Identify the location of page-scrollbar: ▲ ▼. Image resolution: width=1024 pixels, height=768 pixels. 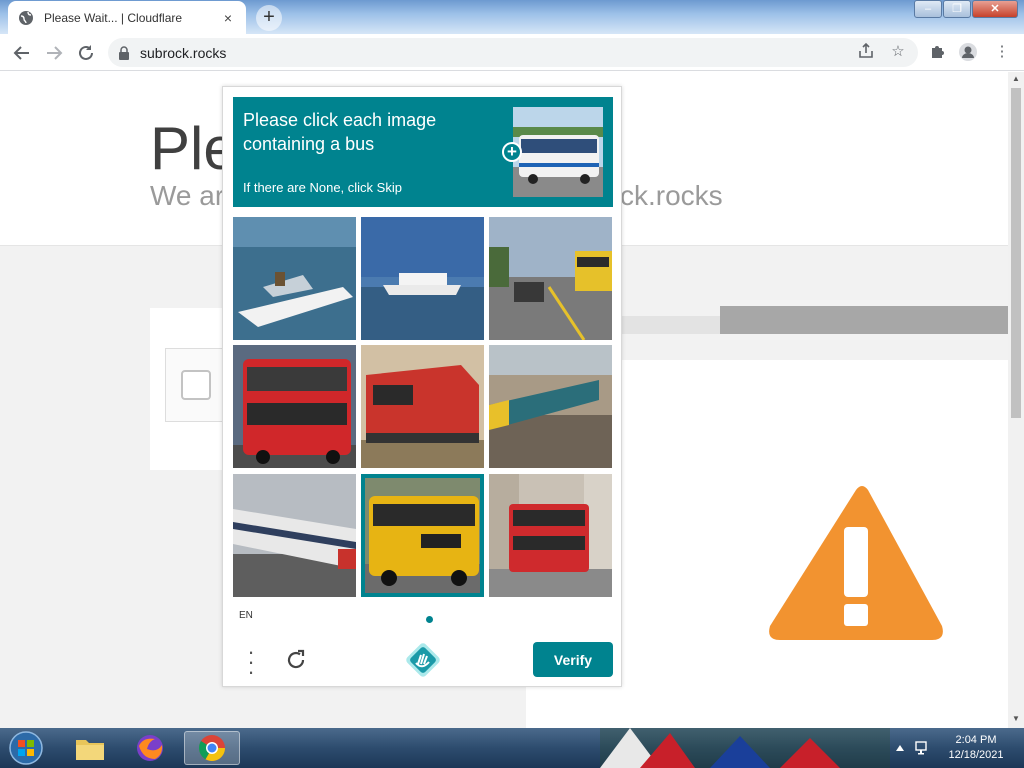
(1016, 400).